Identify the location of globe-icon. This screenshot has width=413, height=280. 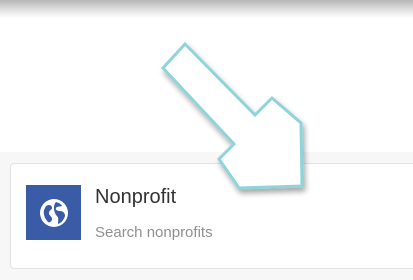
(53, 212).